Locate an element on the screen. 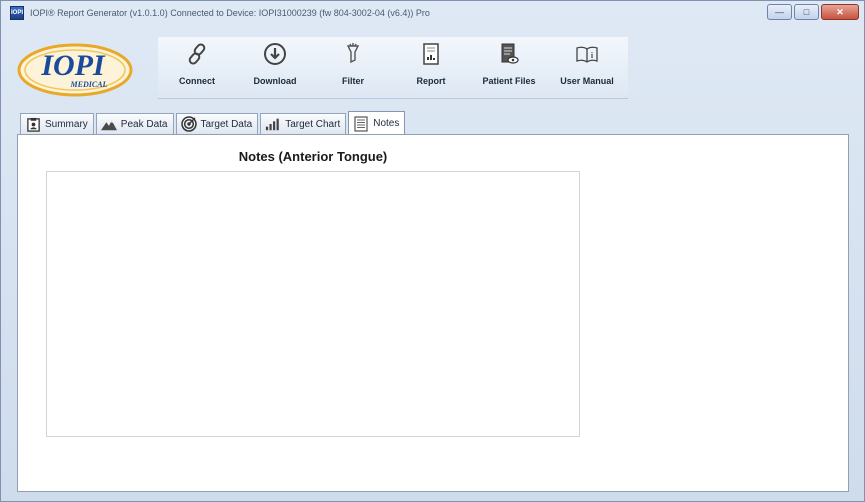 Image resolution: width=865 pixels, height=502 pixels. tab-peak-data-label: Peak Data is located at coordinates (144, 124).